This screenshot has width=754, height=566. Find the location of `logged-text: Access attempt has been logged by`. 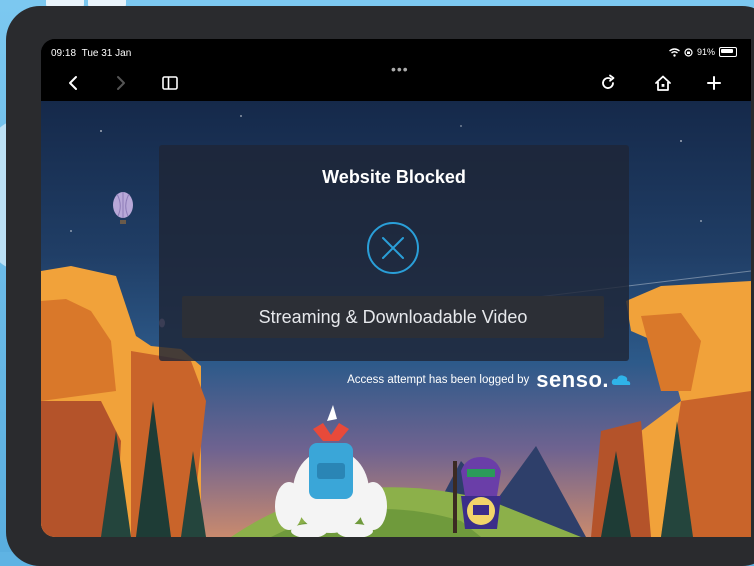

logged-text: Access attempt has been logged by is located at coordinates (438, 380).